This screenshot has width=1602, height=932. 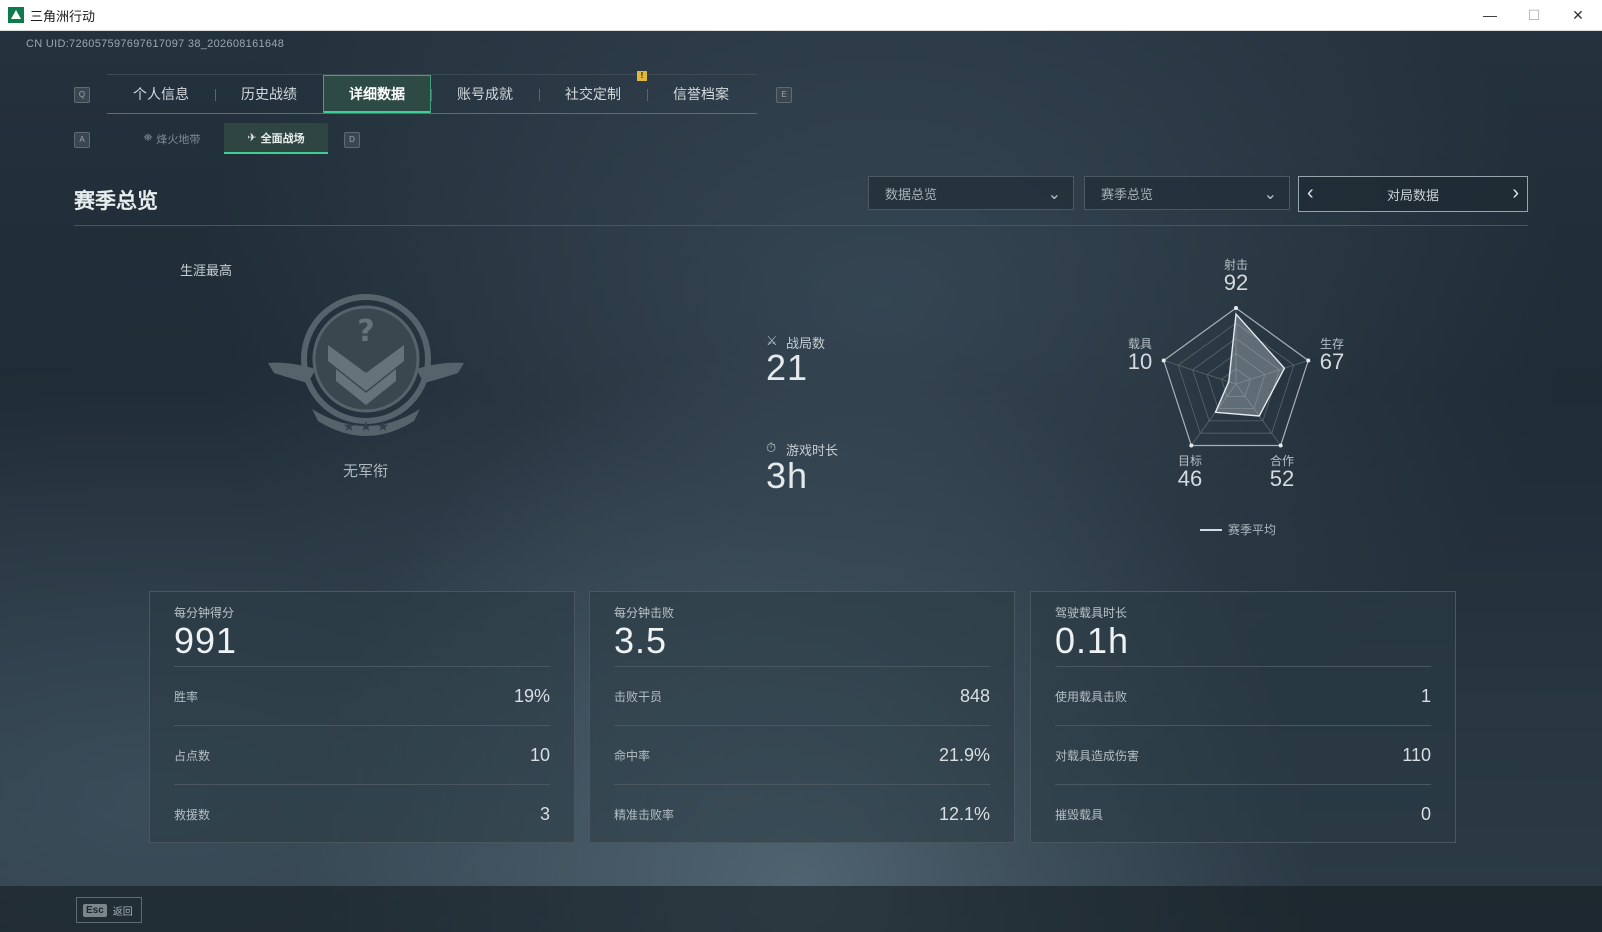 What do you see at coordinates (1578, 15) in the screenshot?
I see `close-button: ✕` at bounding box center [1578, 15].